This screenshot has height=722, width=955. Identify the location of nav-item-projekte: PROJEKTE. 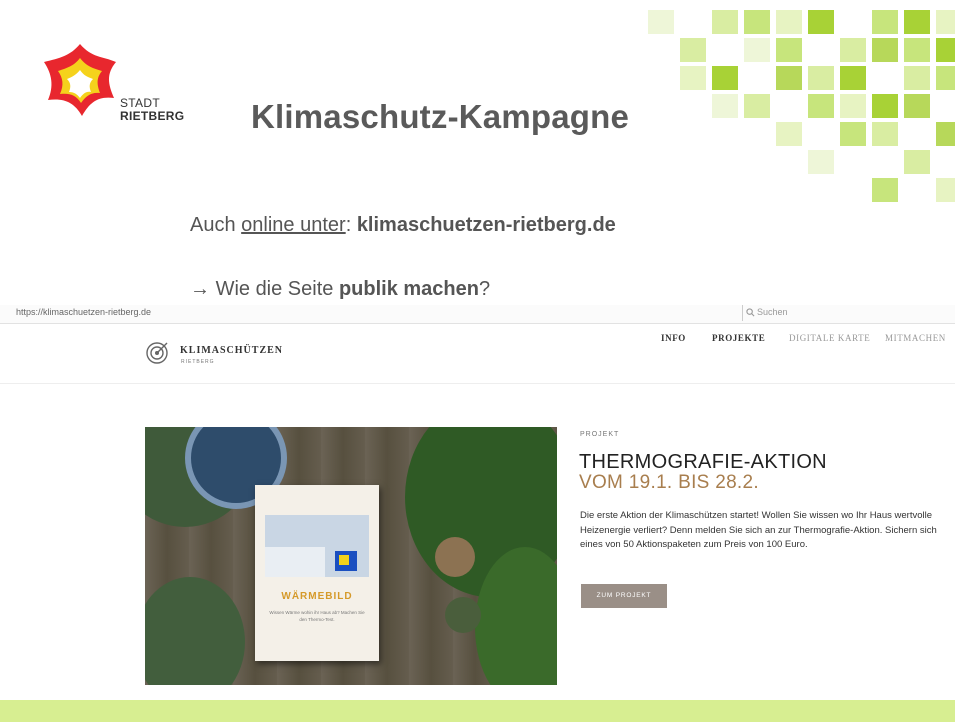
(738, 338).